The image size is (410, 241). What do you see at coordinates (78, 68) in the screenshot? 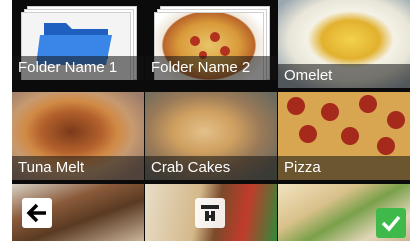
I see `tile-label: Folder Name 1` at bounding box center [78, 68].